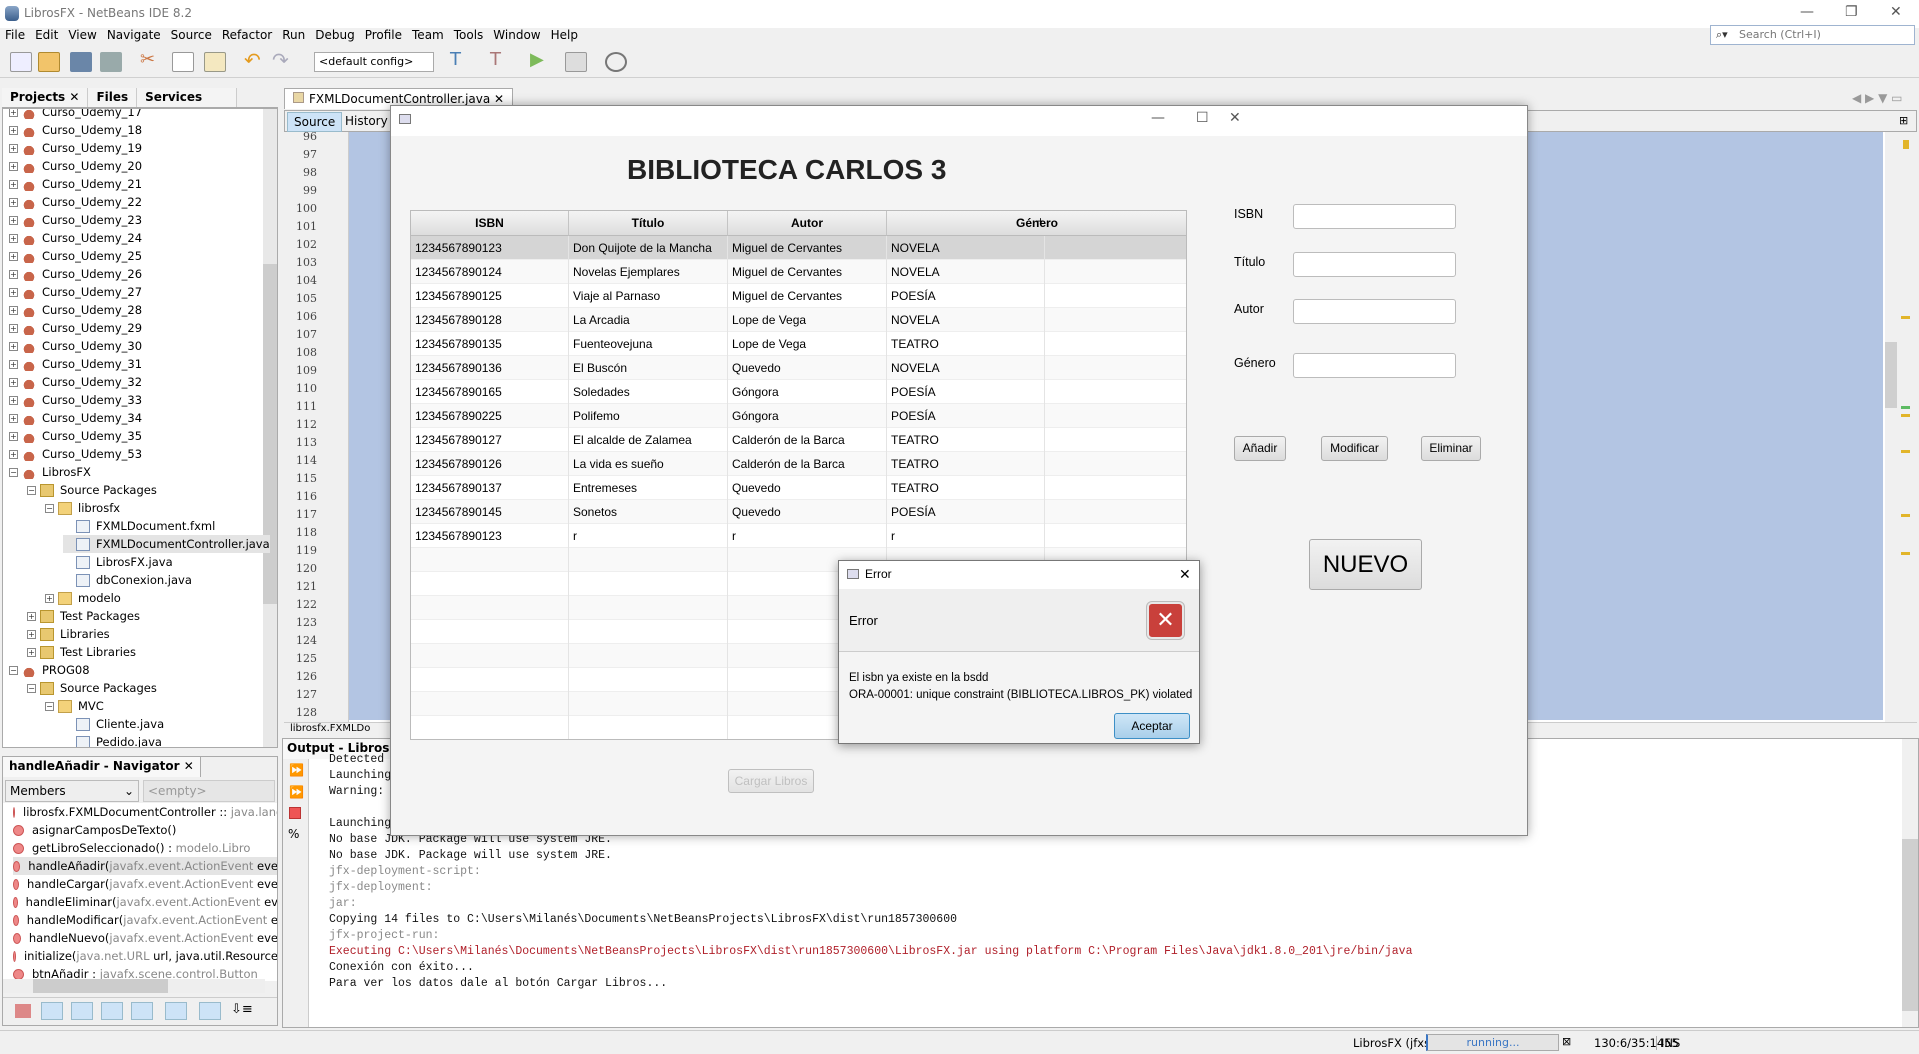 This screenshot has width=1919, height=1054. What do you see at coordinates (798, 536) in the screenshot?
I see `table-row: 1234567890123 r r r` at bounding box center [798, 536].